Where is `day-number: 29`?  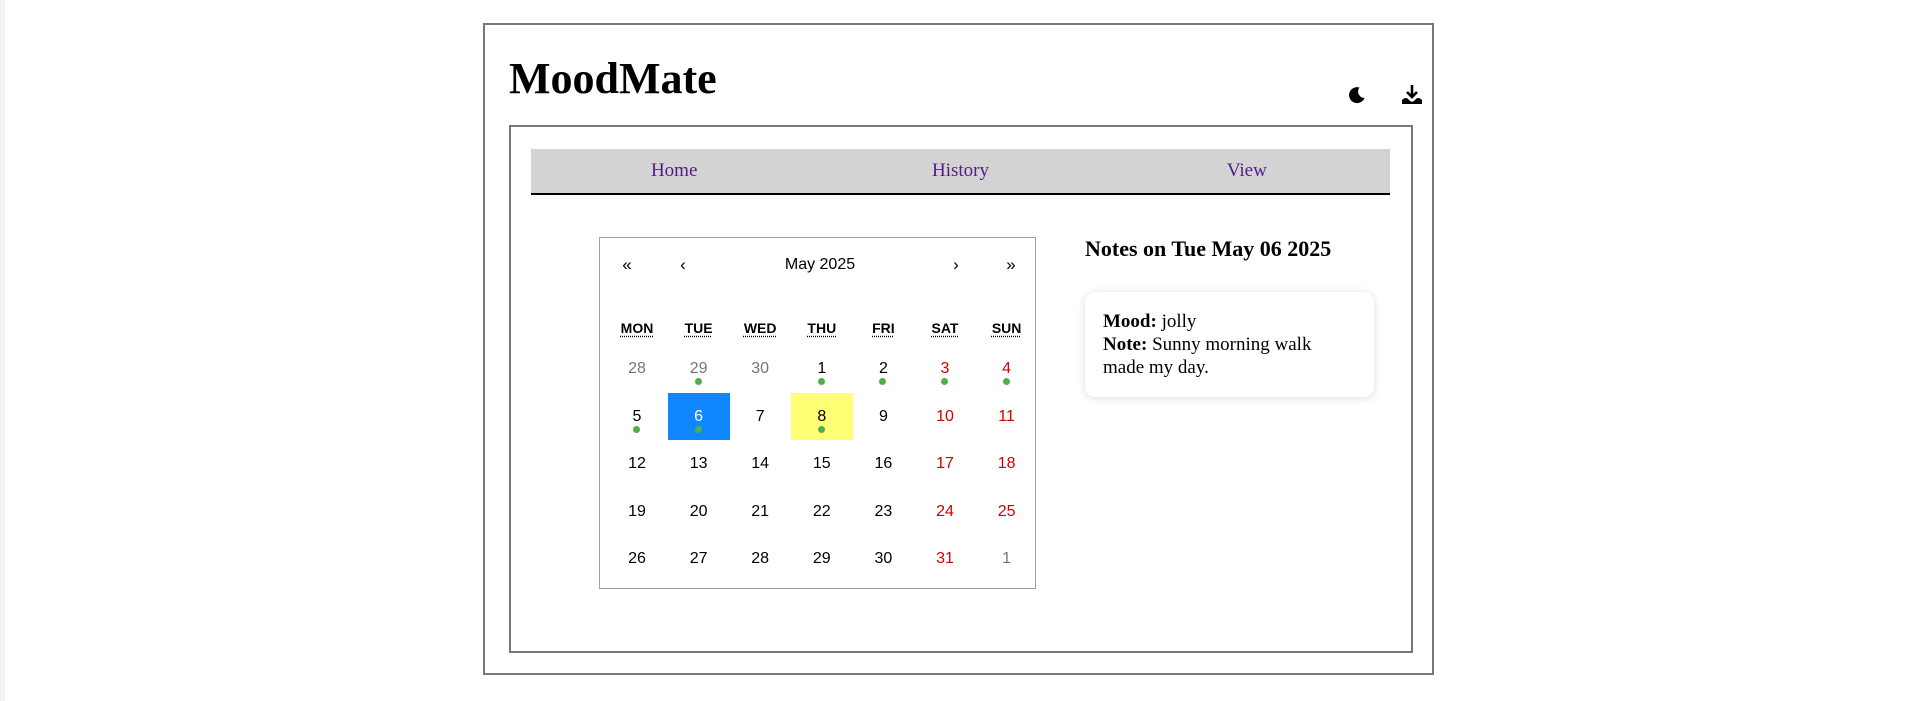
day-number: 29 is located at coordinates (821, 558).